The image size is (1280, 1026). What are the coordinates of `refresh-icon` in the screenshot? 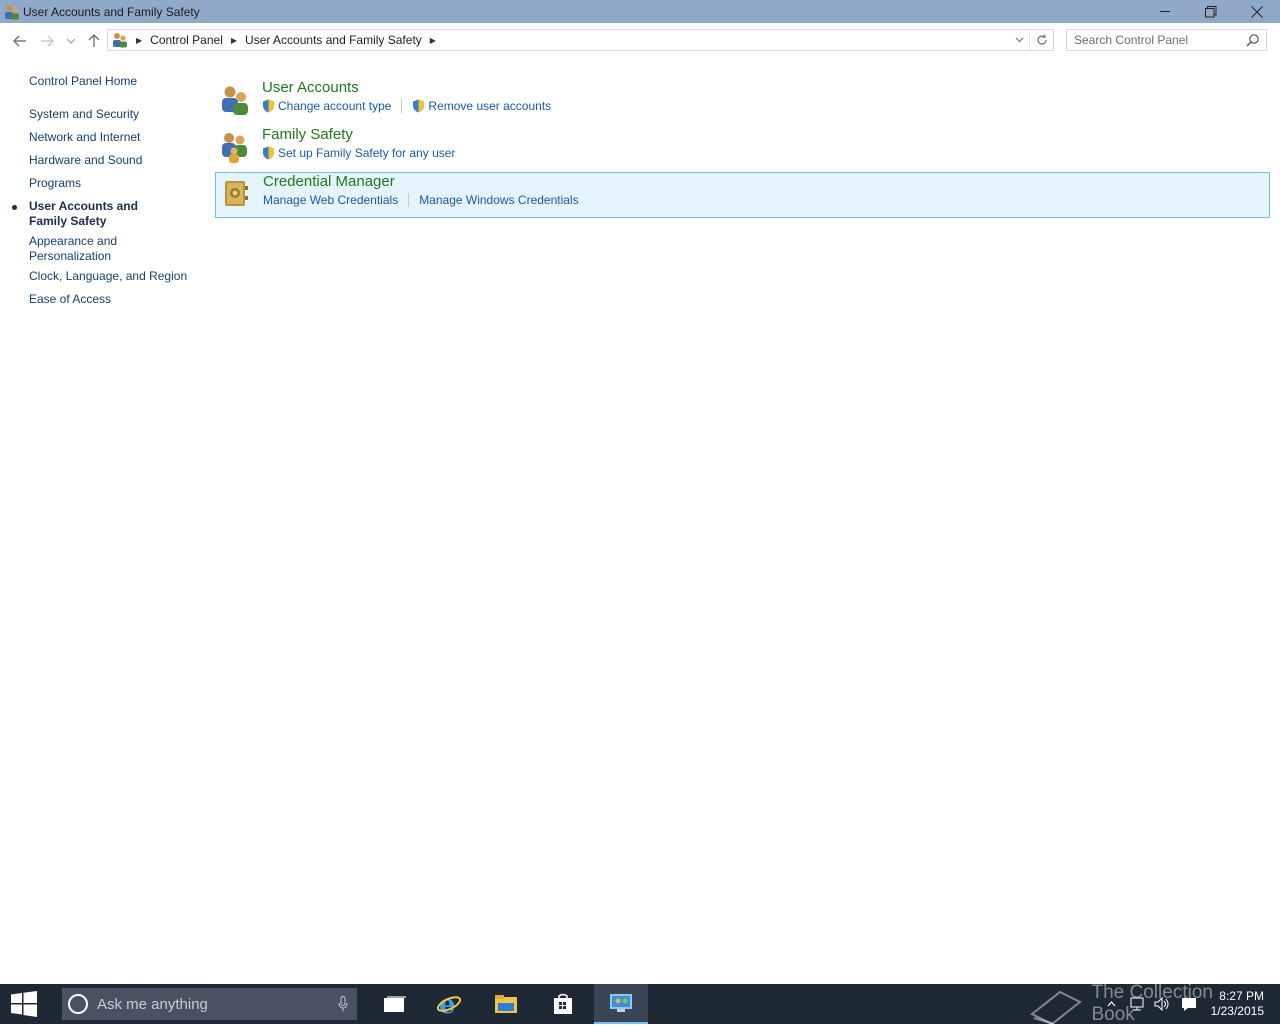 It's located at (1041, 40).